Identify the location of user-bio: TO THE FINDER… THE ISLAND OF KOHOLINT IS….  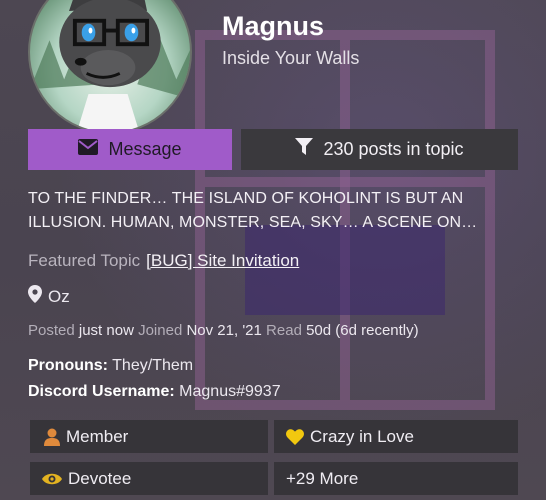
(253, 210).